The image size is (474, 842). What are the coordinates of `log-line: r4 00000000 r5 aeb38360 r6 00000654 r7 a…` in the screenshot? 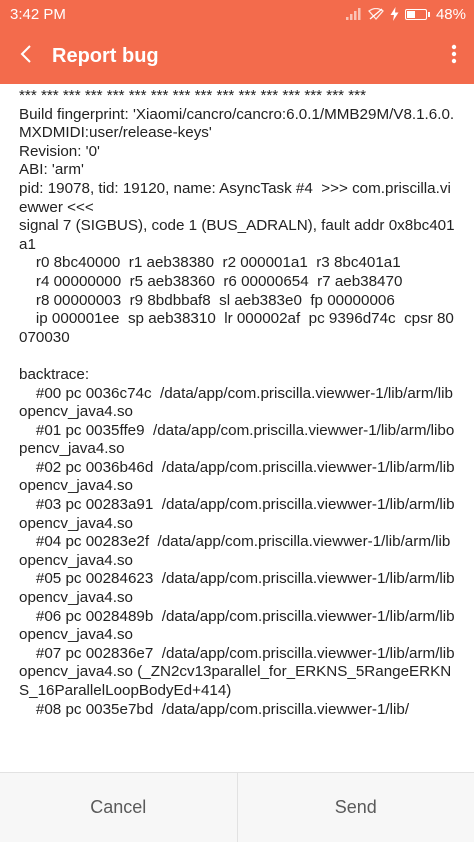 It's located at (211, 281).